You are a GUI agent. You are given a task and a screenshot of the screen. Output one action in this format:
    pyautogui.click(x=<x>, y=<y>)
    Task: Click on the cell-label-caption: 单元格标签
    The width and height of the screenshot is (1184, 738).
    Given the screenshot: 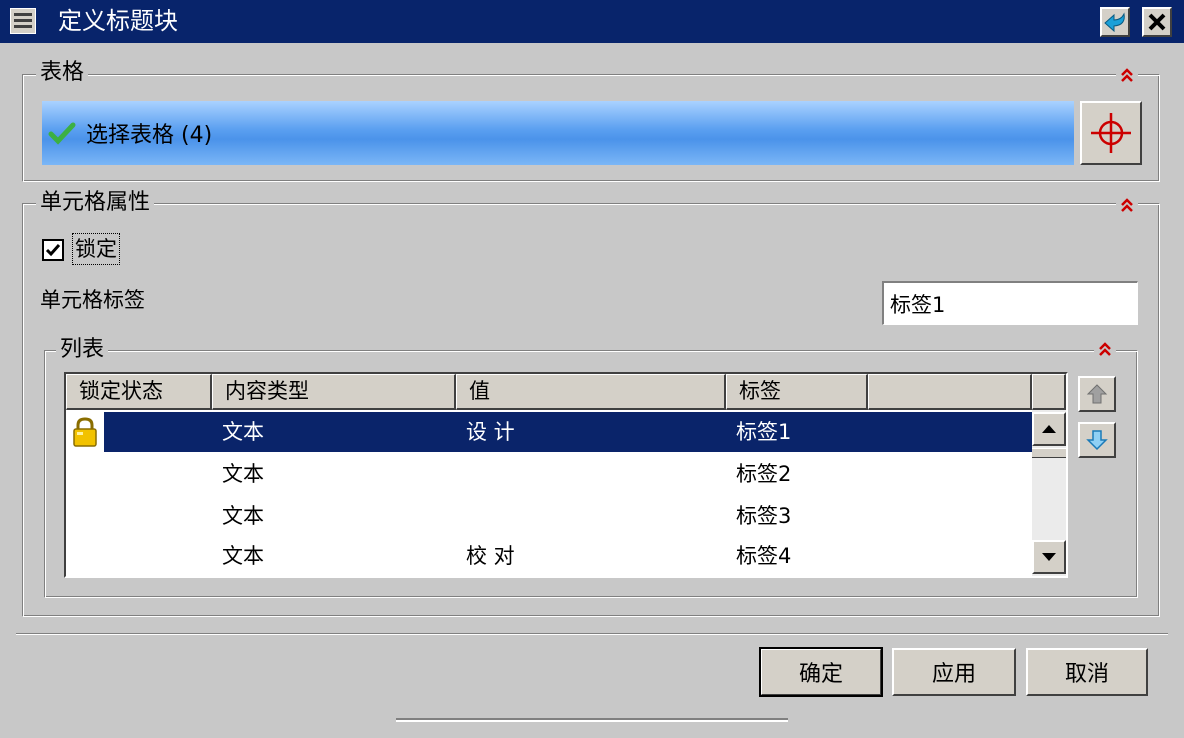 What is the action you would take?
    pyautogui.click(x=92, y=300)
    